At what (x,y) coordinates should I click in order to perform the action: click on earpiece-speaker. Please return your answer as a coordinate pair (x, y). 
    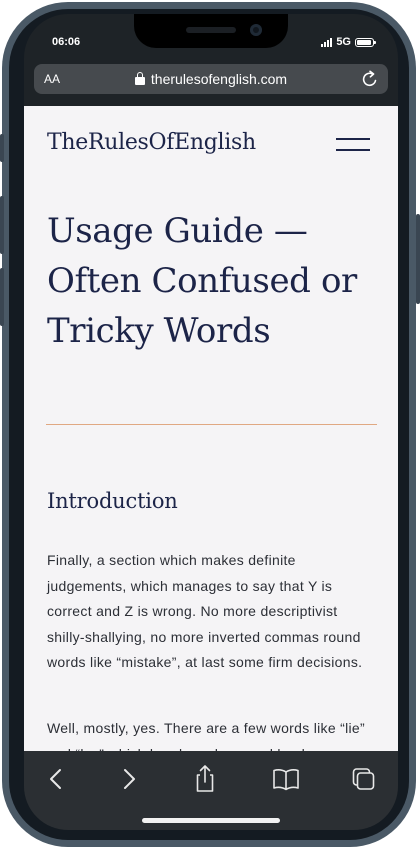
    Looking at the image, I should click on (211, 30).